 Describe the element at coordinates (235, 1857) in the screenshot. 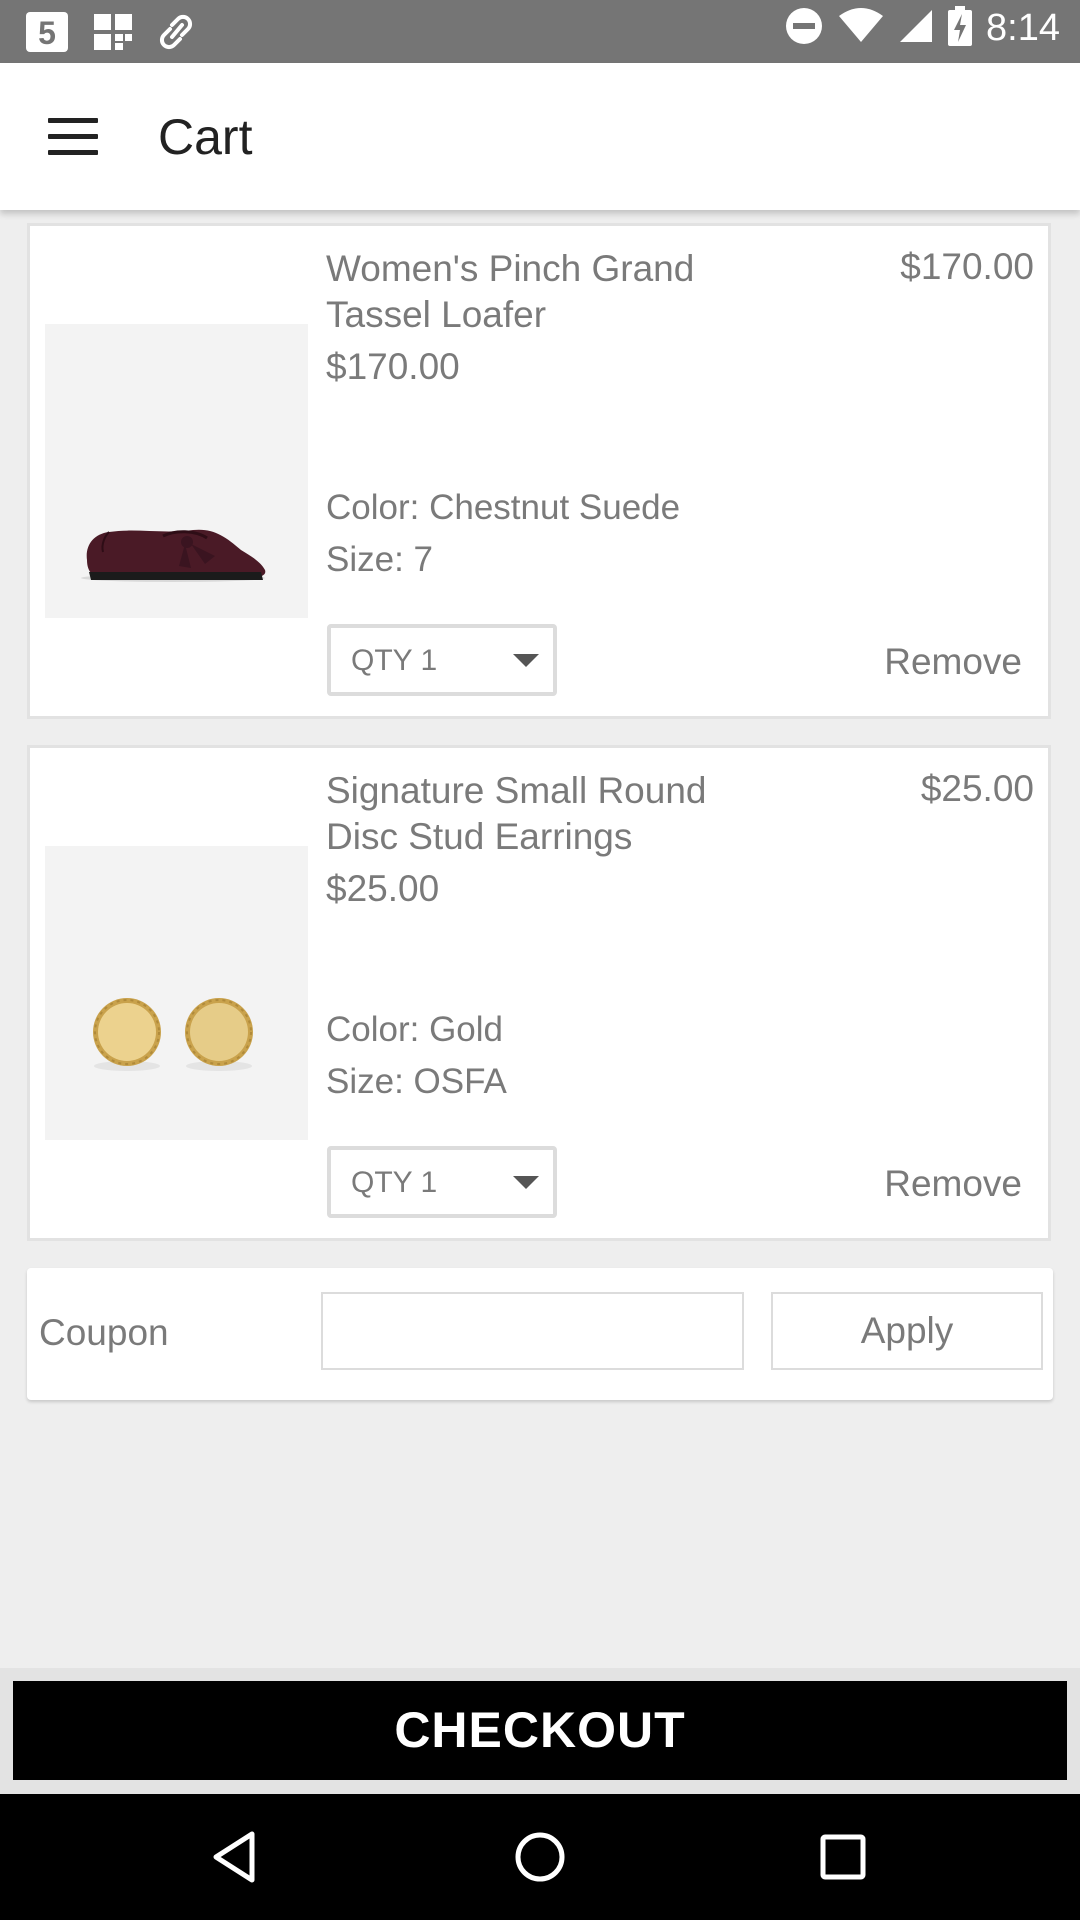

I see `back-icon` at that location.